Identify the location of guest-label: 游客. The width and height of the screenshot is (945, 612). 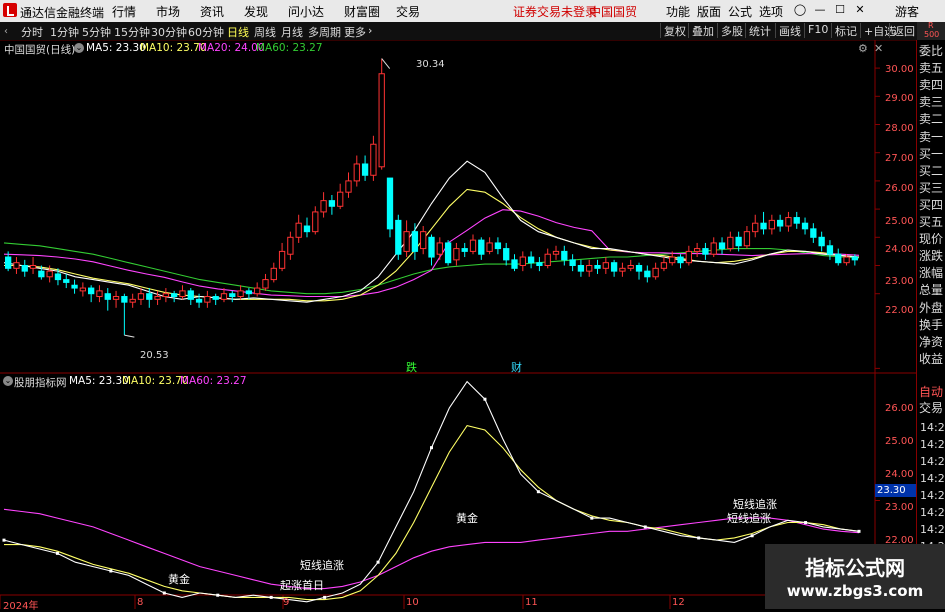
(907, 11).